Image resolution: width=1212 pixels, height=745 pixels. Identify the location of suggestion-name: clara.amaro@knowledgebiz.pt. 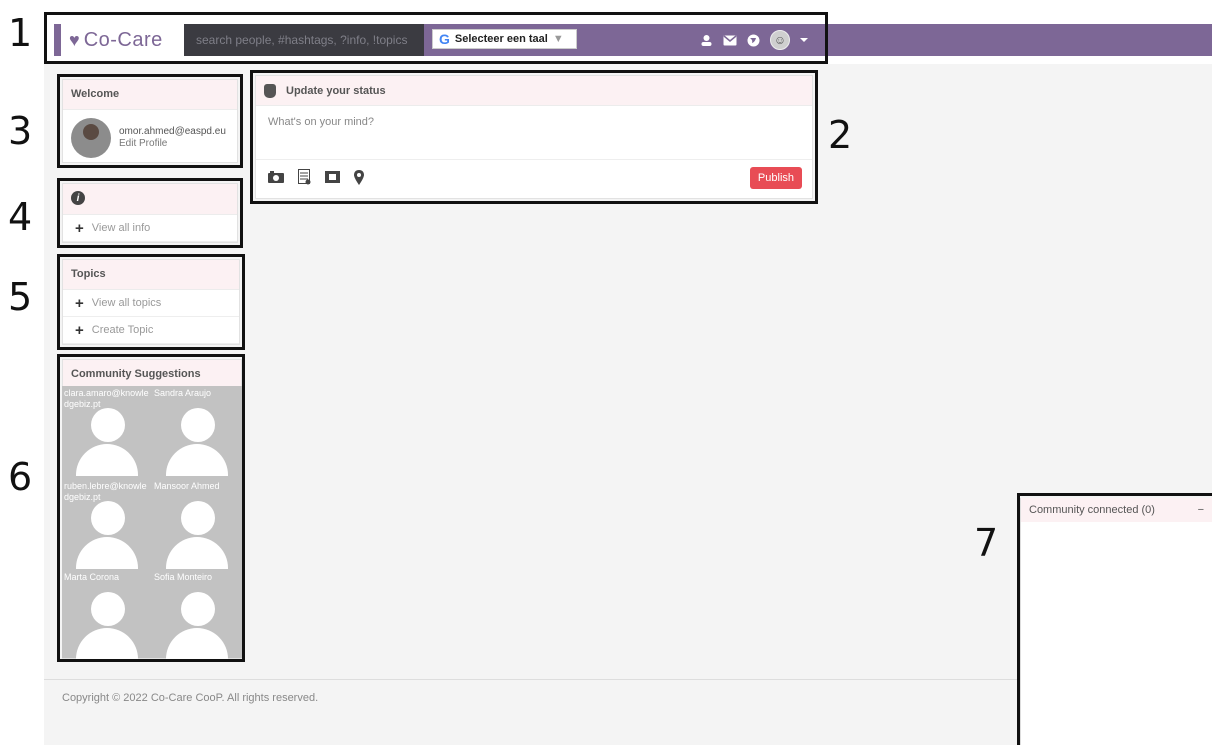
(106, 398).